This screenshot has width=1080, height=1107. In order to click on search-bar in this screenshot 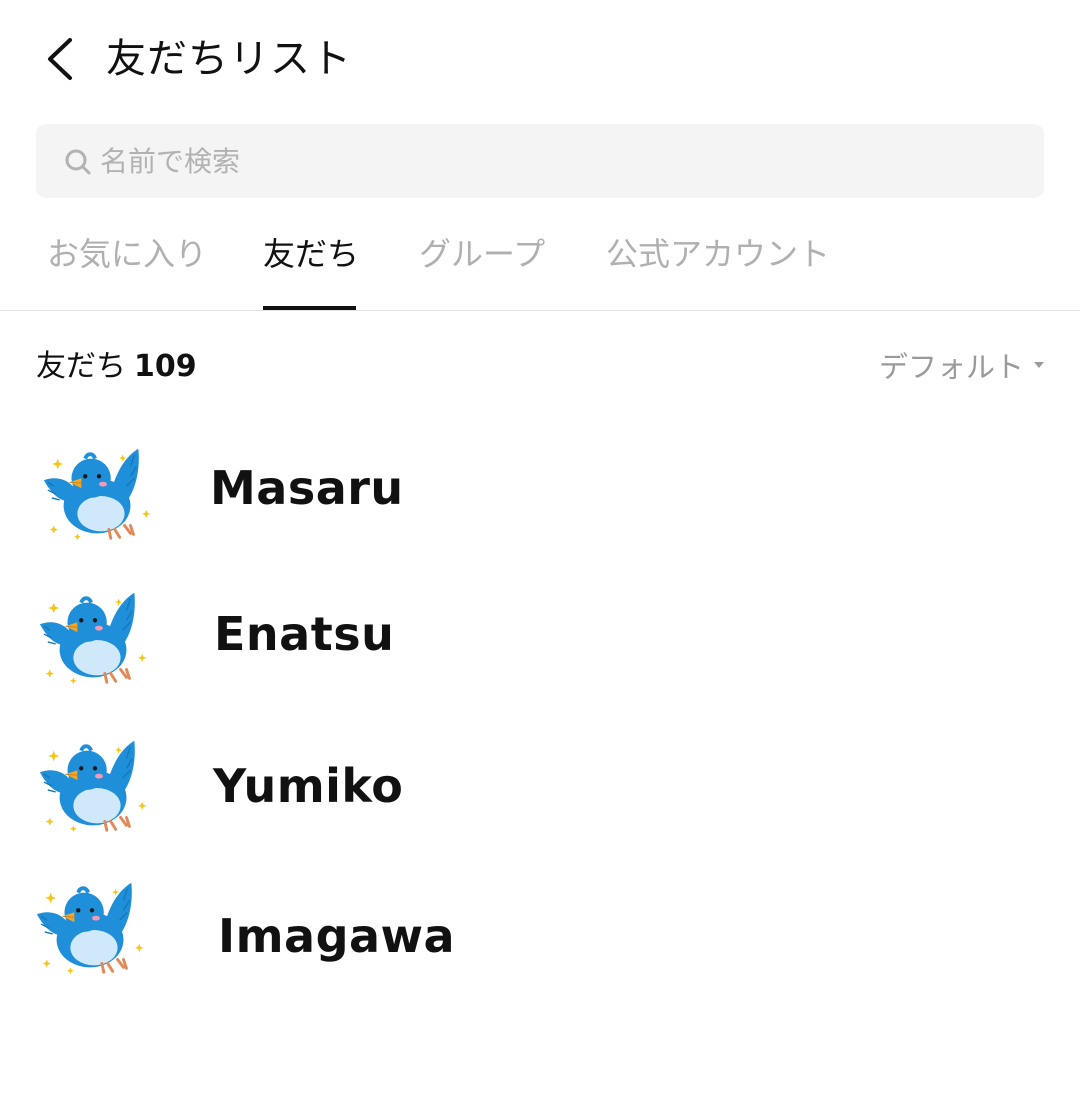, I will do `click(540, 161)`.